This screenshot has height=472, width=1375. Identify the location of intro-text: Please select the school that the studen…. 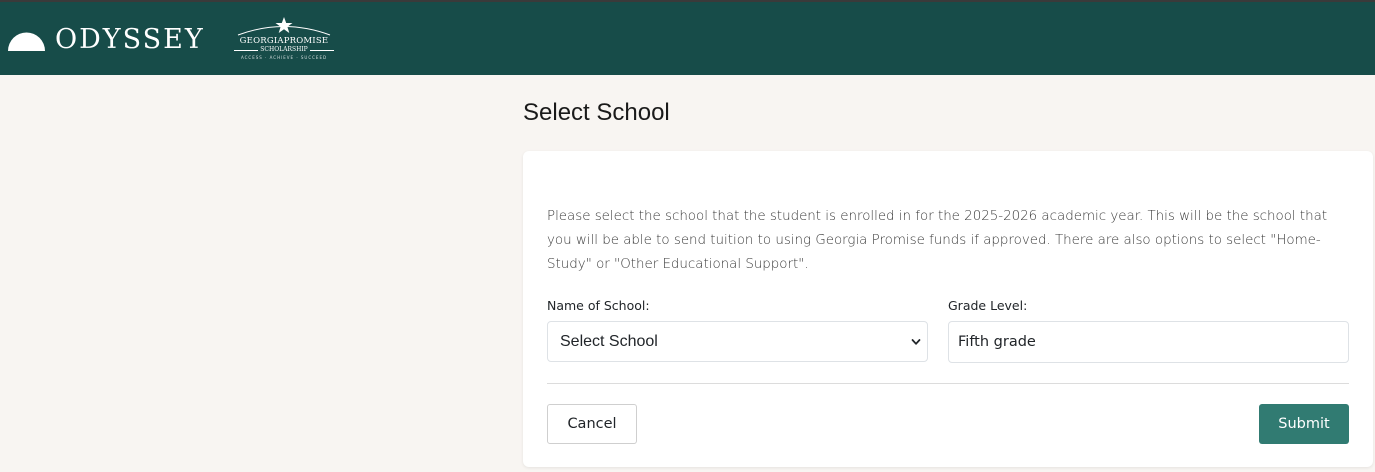
(937, 240).